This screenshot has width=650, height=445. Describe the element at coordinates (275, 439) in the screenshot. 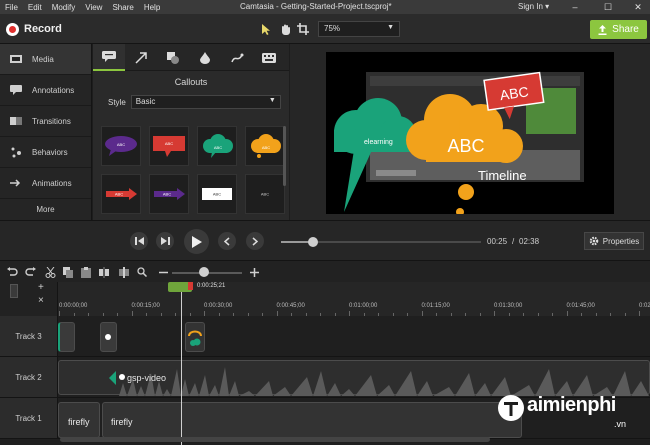

I see `timeline-horizontal-scrollbar` at that location.